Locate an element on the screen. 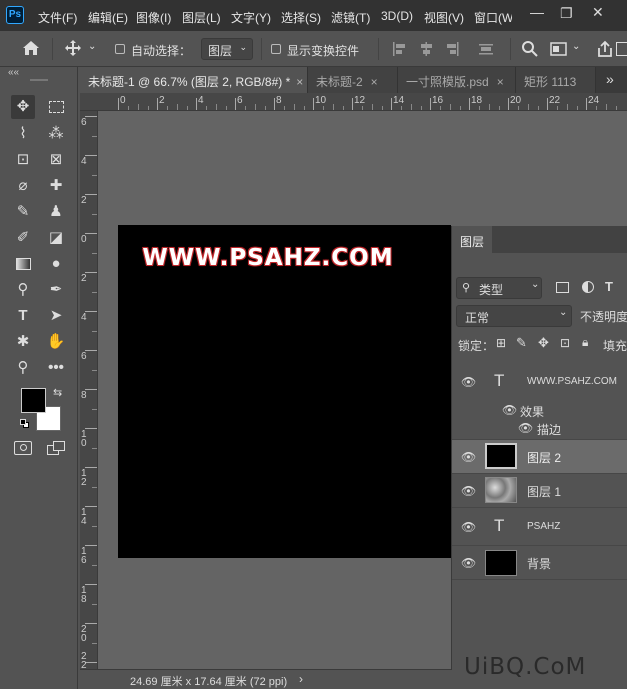 This screenshot has height=689, width=627. menu-window: 窗口(W is located at coordinates (493, 17).